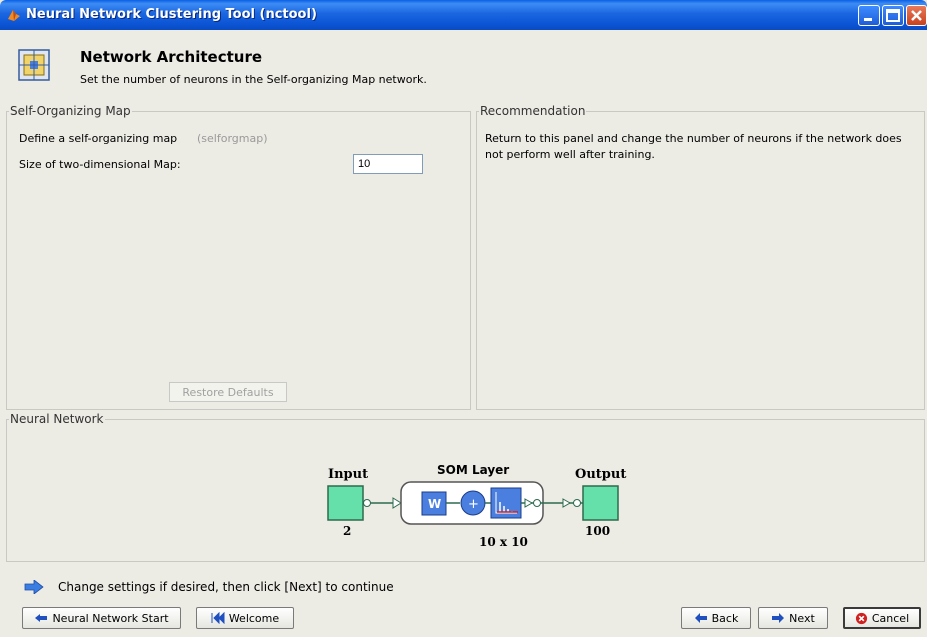 The image size is (927, 637). I want to click on neural-network-start-label: Neural Network Start, so click(110, 618).